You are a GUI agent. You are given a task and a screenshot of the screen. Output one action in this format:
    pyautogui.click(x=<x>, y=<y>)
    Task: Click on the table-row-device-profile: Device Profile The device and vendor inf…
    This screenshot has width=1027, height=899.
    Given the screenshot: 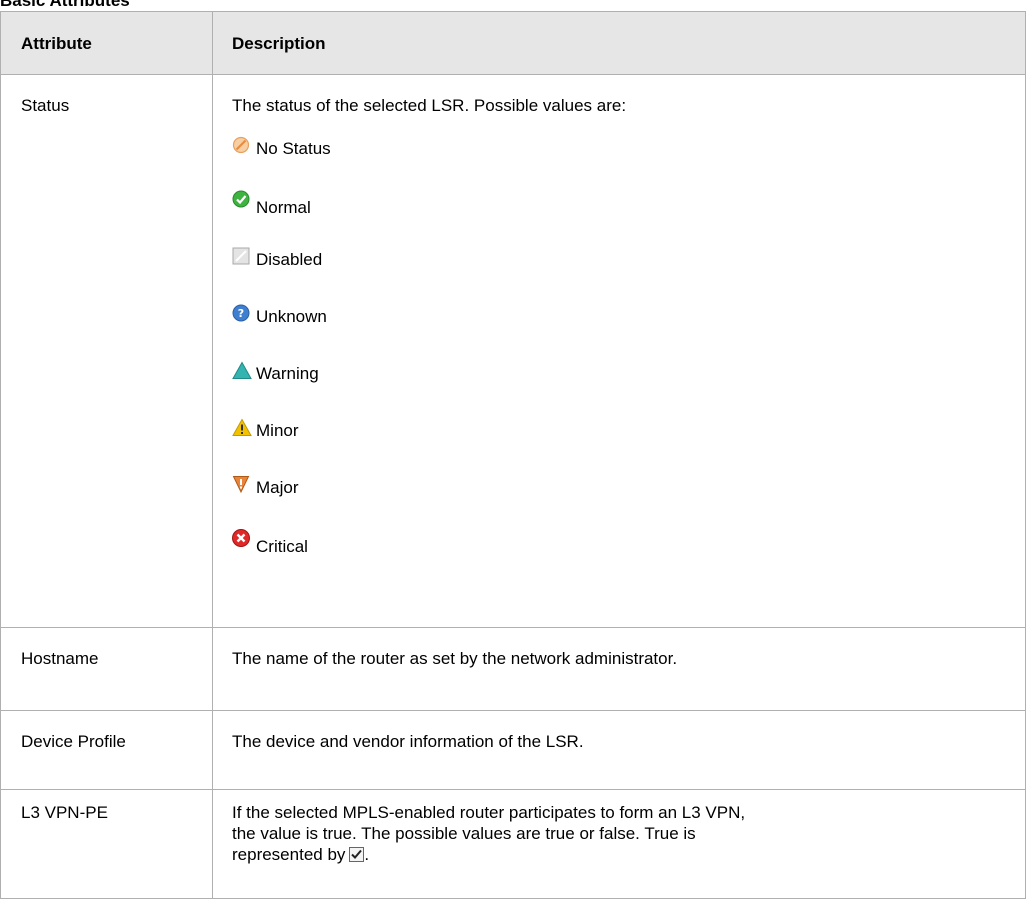 What is the action you would take?
    pyautogui.click(x=513, y=750)
    